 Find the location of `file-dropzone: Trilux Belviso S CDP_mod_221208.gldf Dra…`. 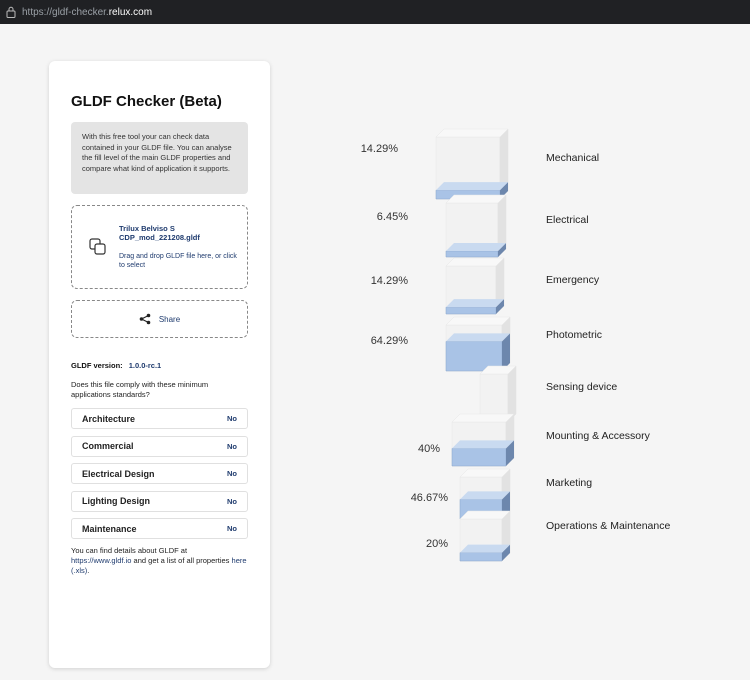

file-dropzone: Trilux Belviso S CDP_mod_221208.gldf Dra… is located at coordinates (159, 247).